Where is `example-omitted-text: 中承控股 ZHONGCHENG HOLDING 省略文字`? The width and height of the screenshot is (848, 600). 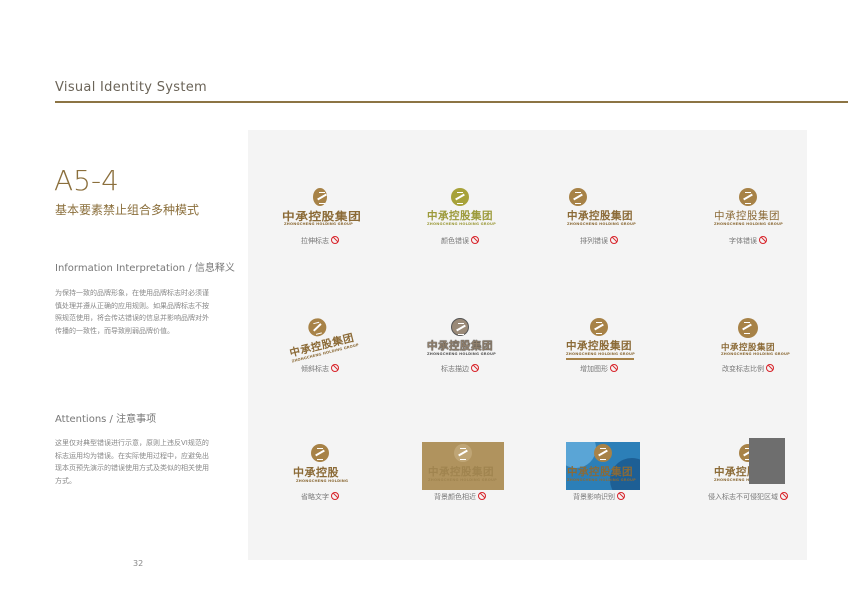
example-omitted-text: 中承控股 ZHONGCHENG HOLDING 省略文字 is located at coordinates (320, 482).